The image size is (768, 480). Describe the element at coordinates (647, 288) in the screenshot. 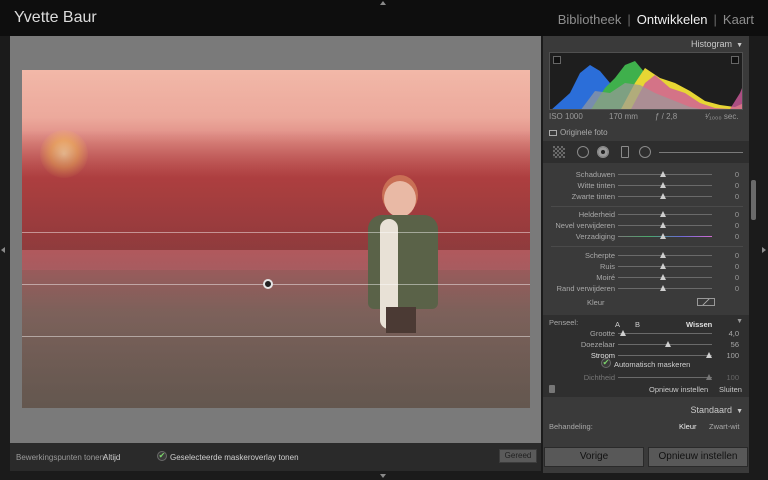

I see `adjustment-defringe: Rand verwijderen 0` at that location.